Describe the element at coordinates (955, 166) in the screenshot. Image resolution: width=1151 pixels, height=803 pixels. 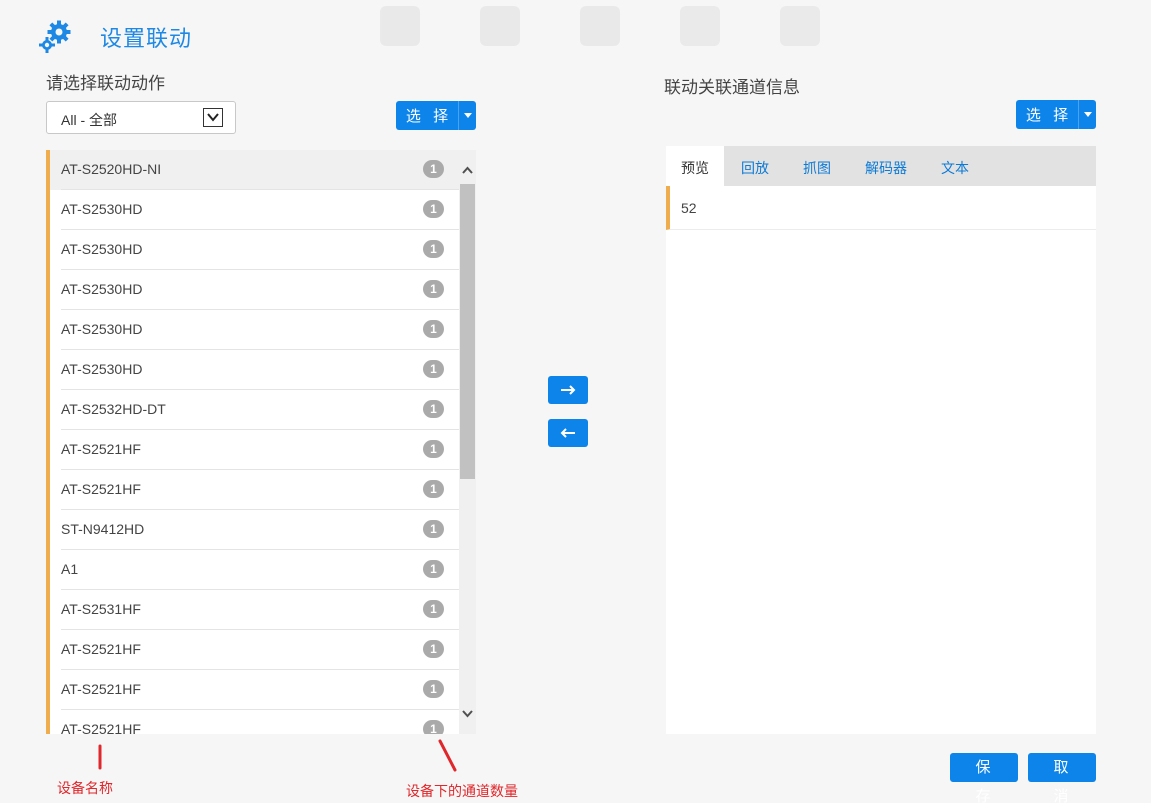
I see `tab-text: 文本` at that location.